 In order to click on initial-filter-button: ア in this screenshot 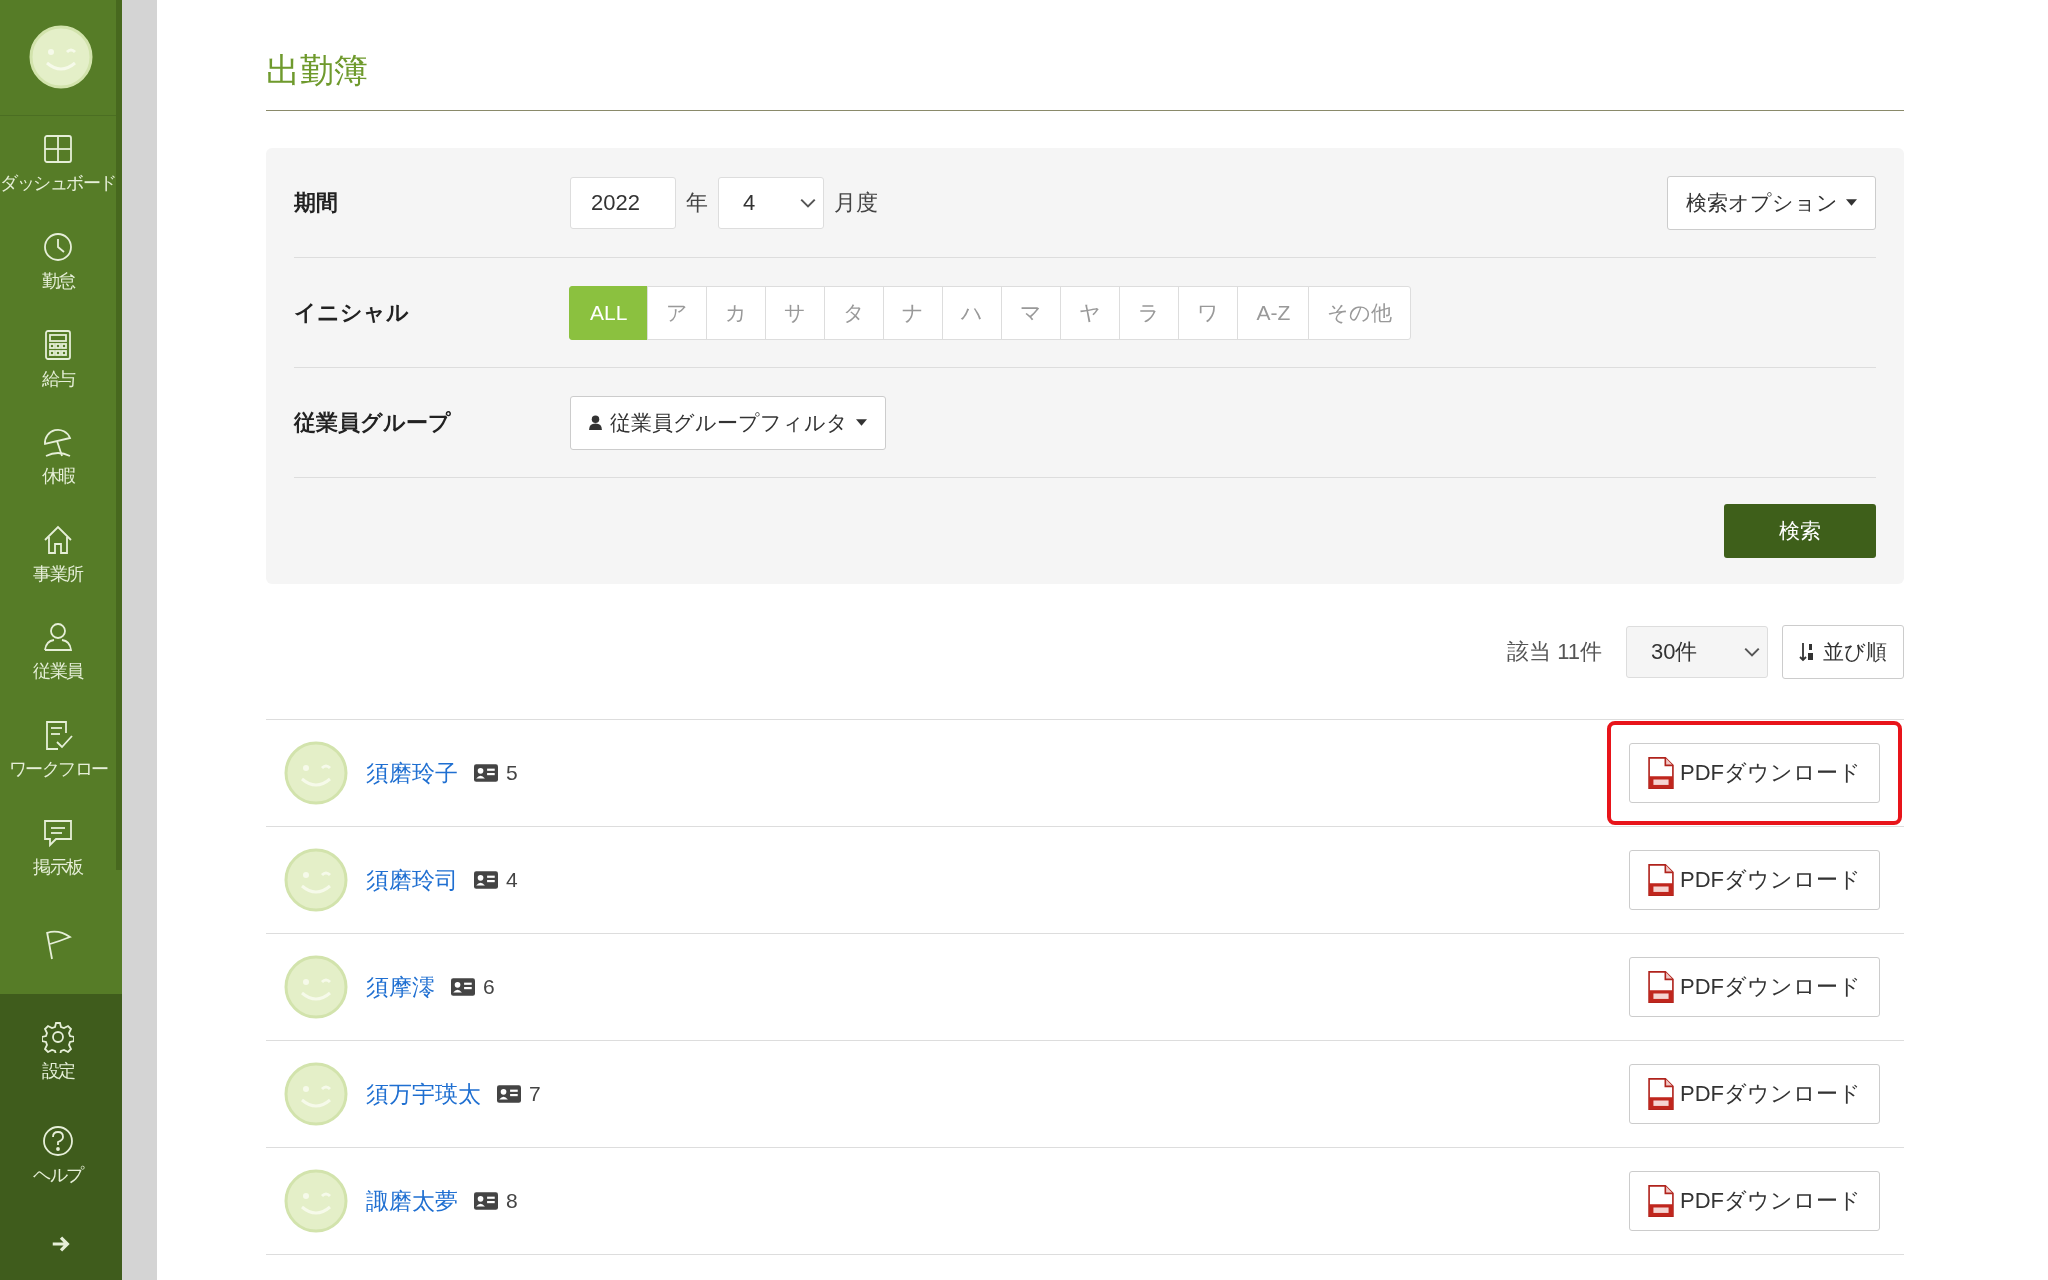, I will do `click(677, 312)`.